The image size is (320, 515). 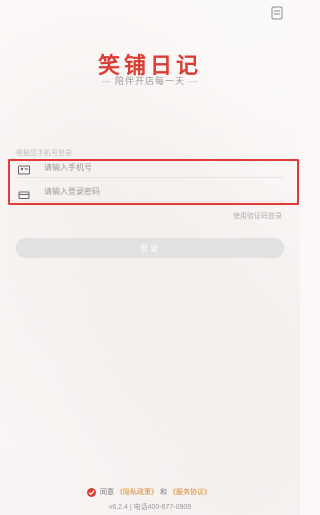 I want to click on password-input, so click(x=144, y=191).